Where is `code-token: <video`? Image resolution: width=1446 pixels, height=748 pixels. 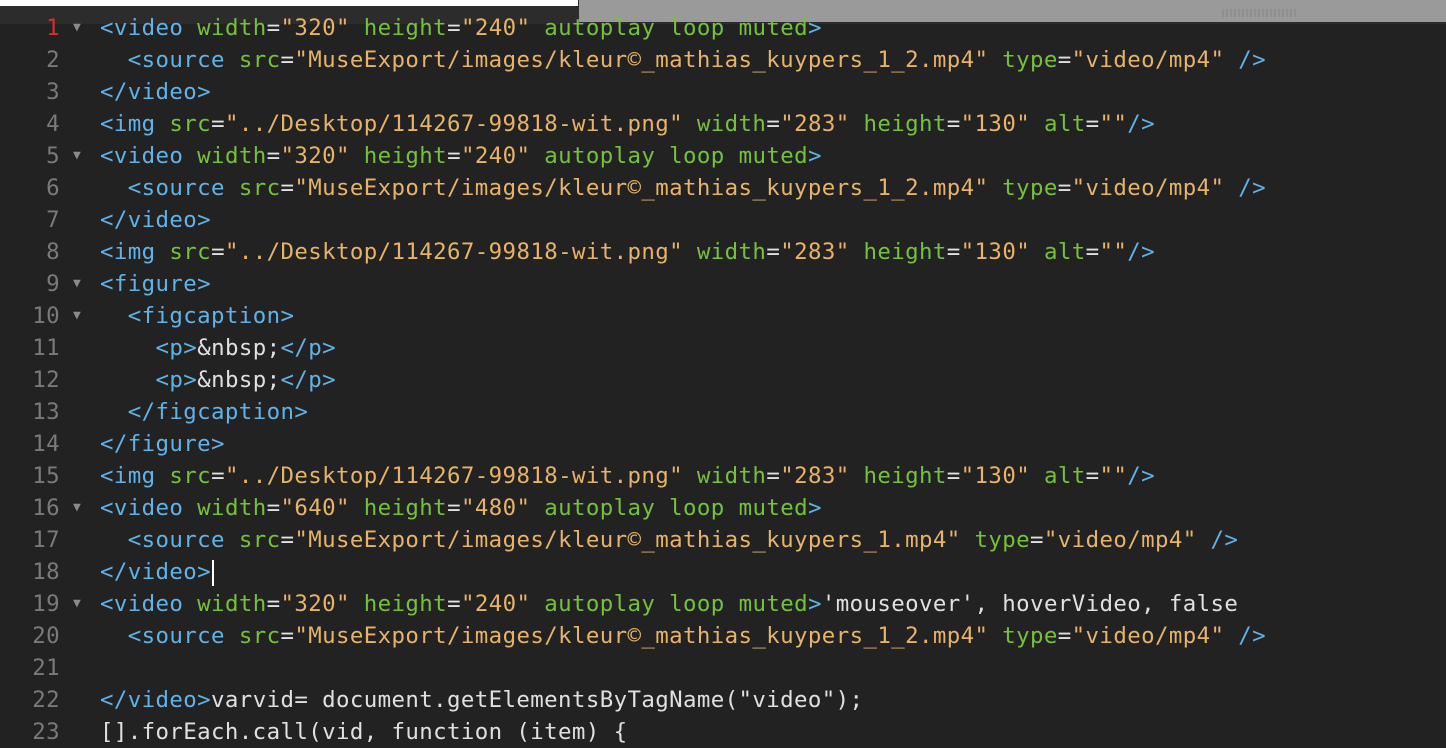
code-token: <video is located at coordinates (142, 28).